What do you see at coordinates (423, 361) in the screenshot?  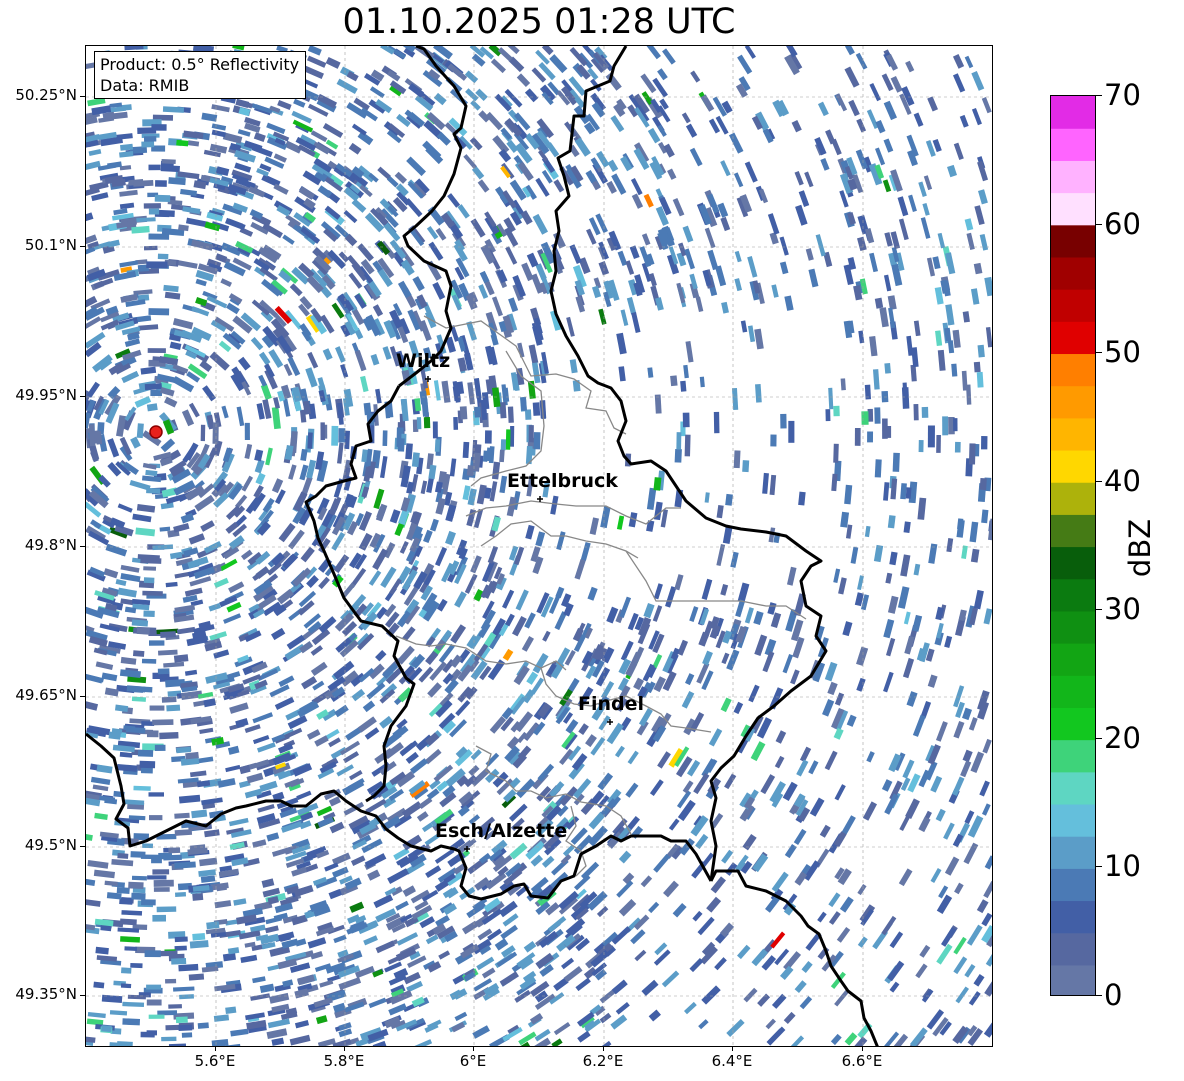 I see `city-label-wiltz: Wiltz` at bounding box center [423, 361].